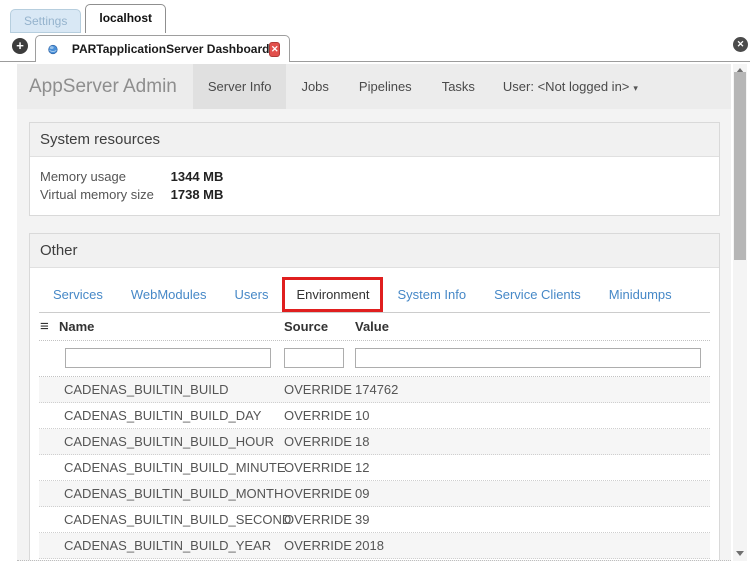  Describe the element at coordinates (163, 415) in the screenshot. I see `cell-name: CADENAS_BUILTIN_BUILD_DAY` at that location.